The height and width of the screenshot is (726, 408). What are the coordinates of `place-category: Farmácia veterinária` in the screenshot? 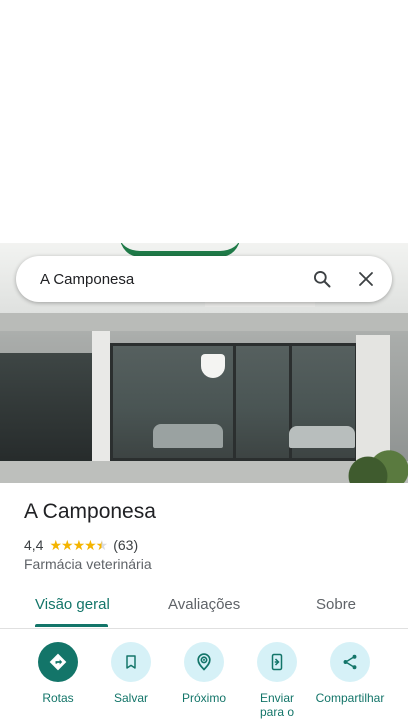 It's located at (88, 564).